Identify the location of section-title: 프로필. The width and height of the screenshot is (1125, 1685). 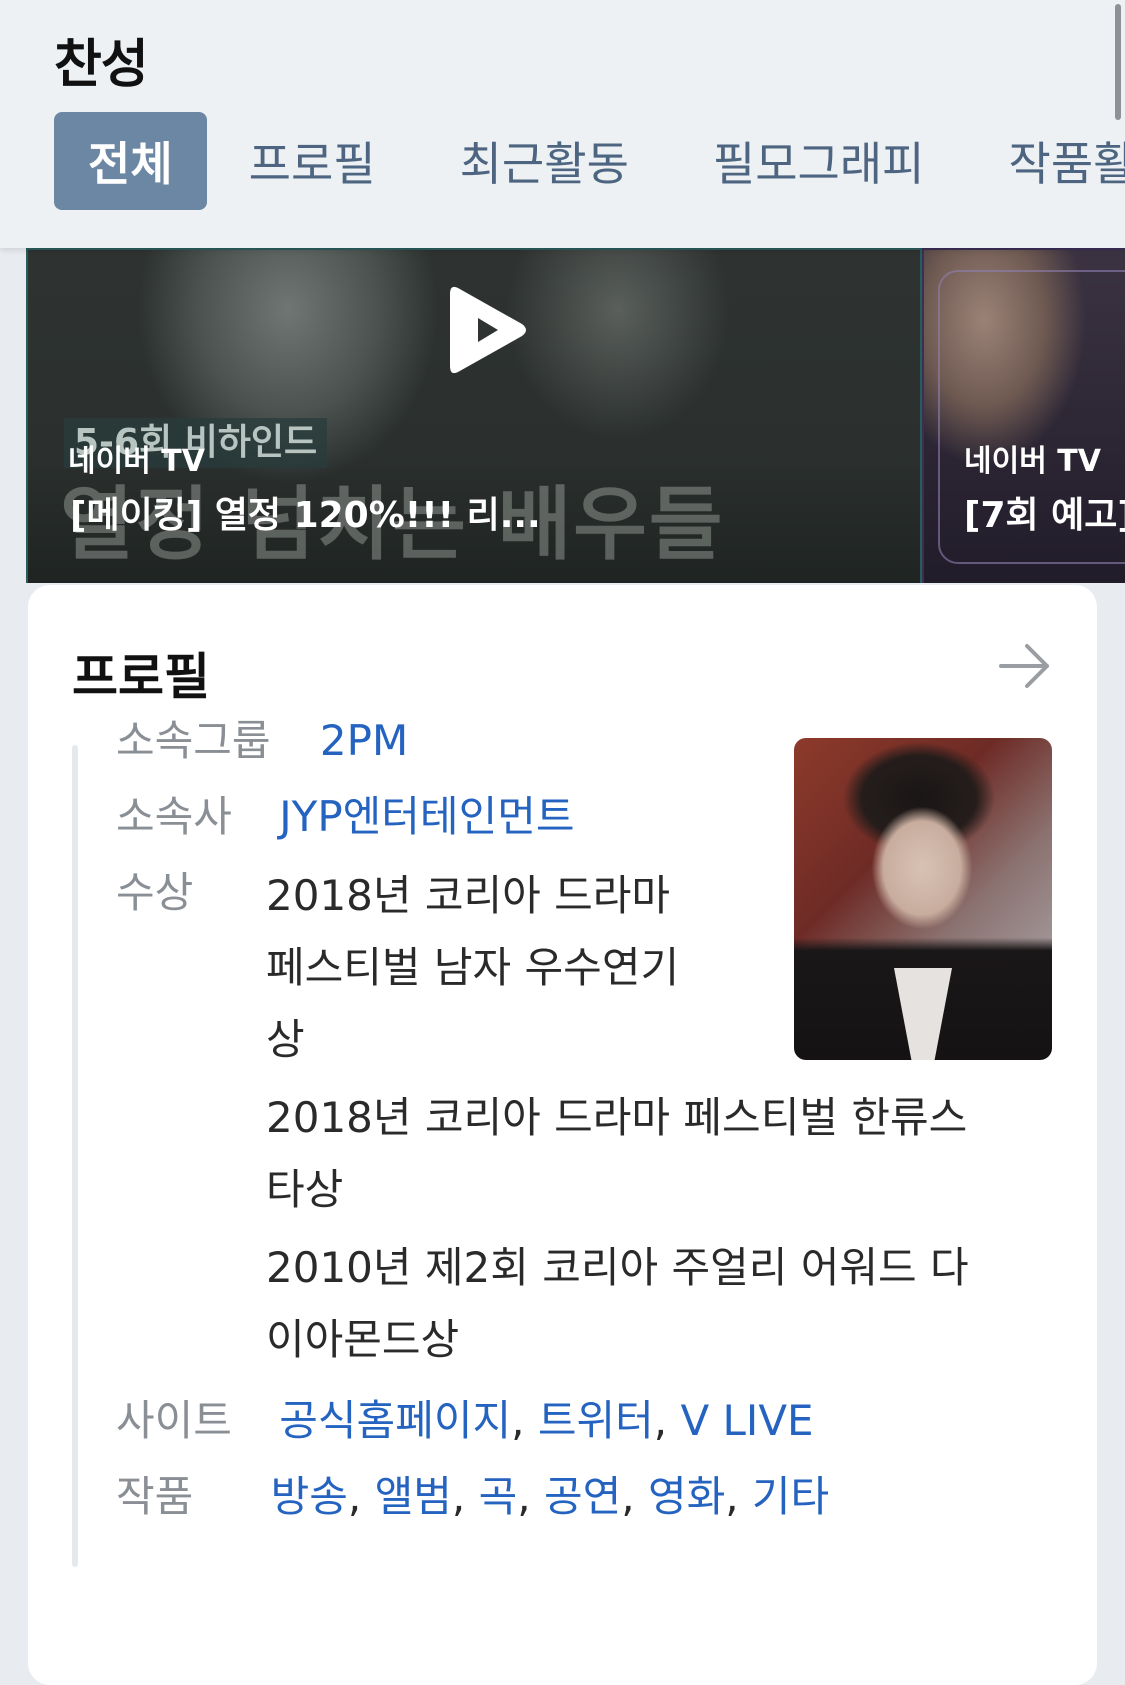
(141, 673).